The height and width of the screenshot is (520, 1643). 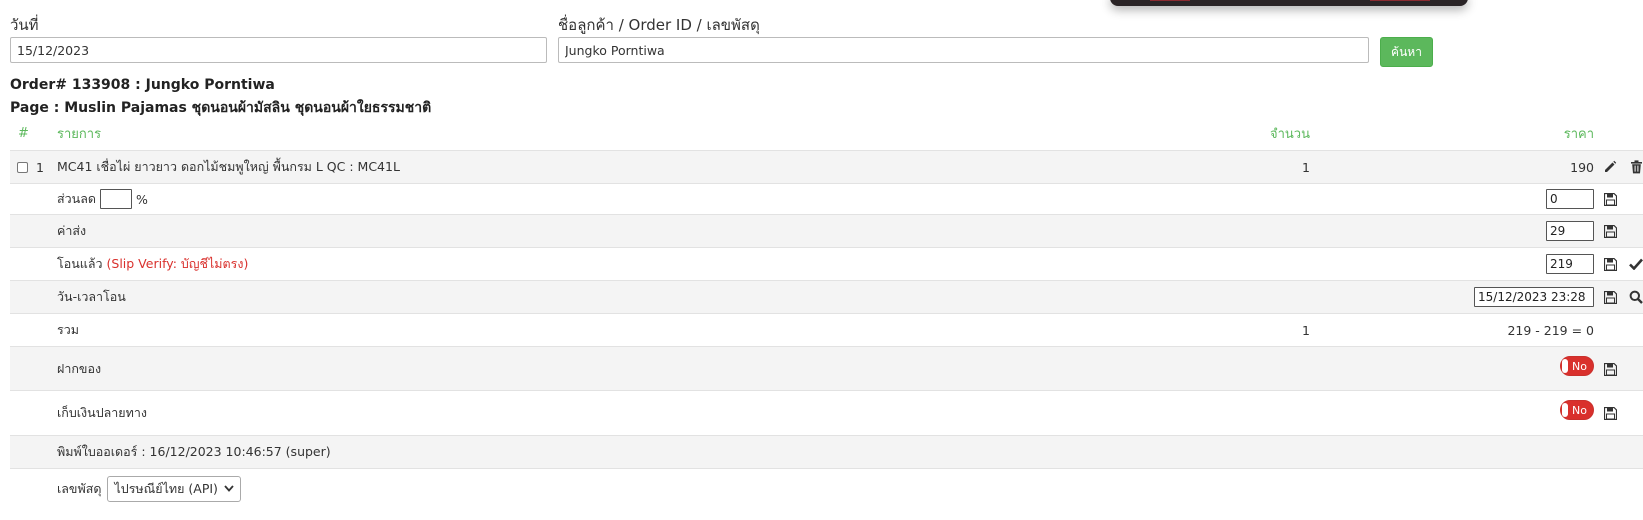 I want to click on table-row-discount: ส่วนลด %, so click(x=826, y=198).